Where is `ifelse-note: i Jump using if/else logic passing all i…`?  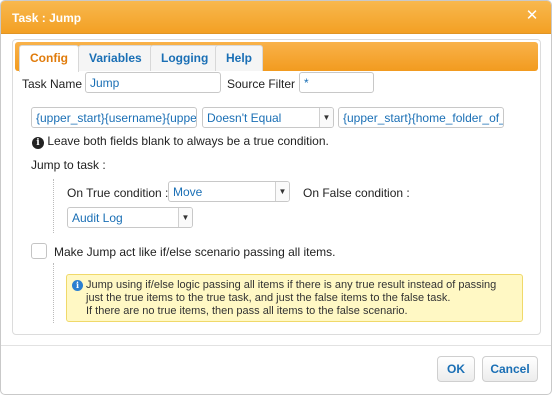 ifelse-note: i Jump using if/else logic passing all i… is located at coordinates (294, 298).